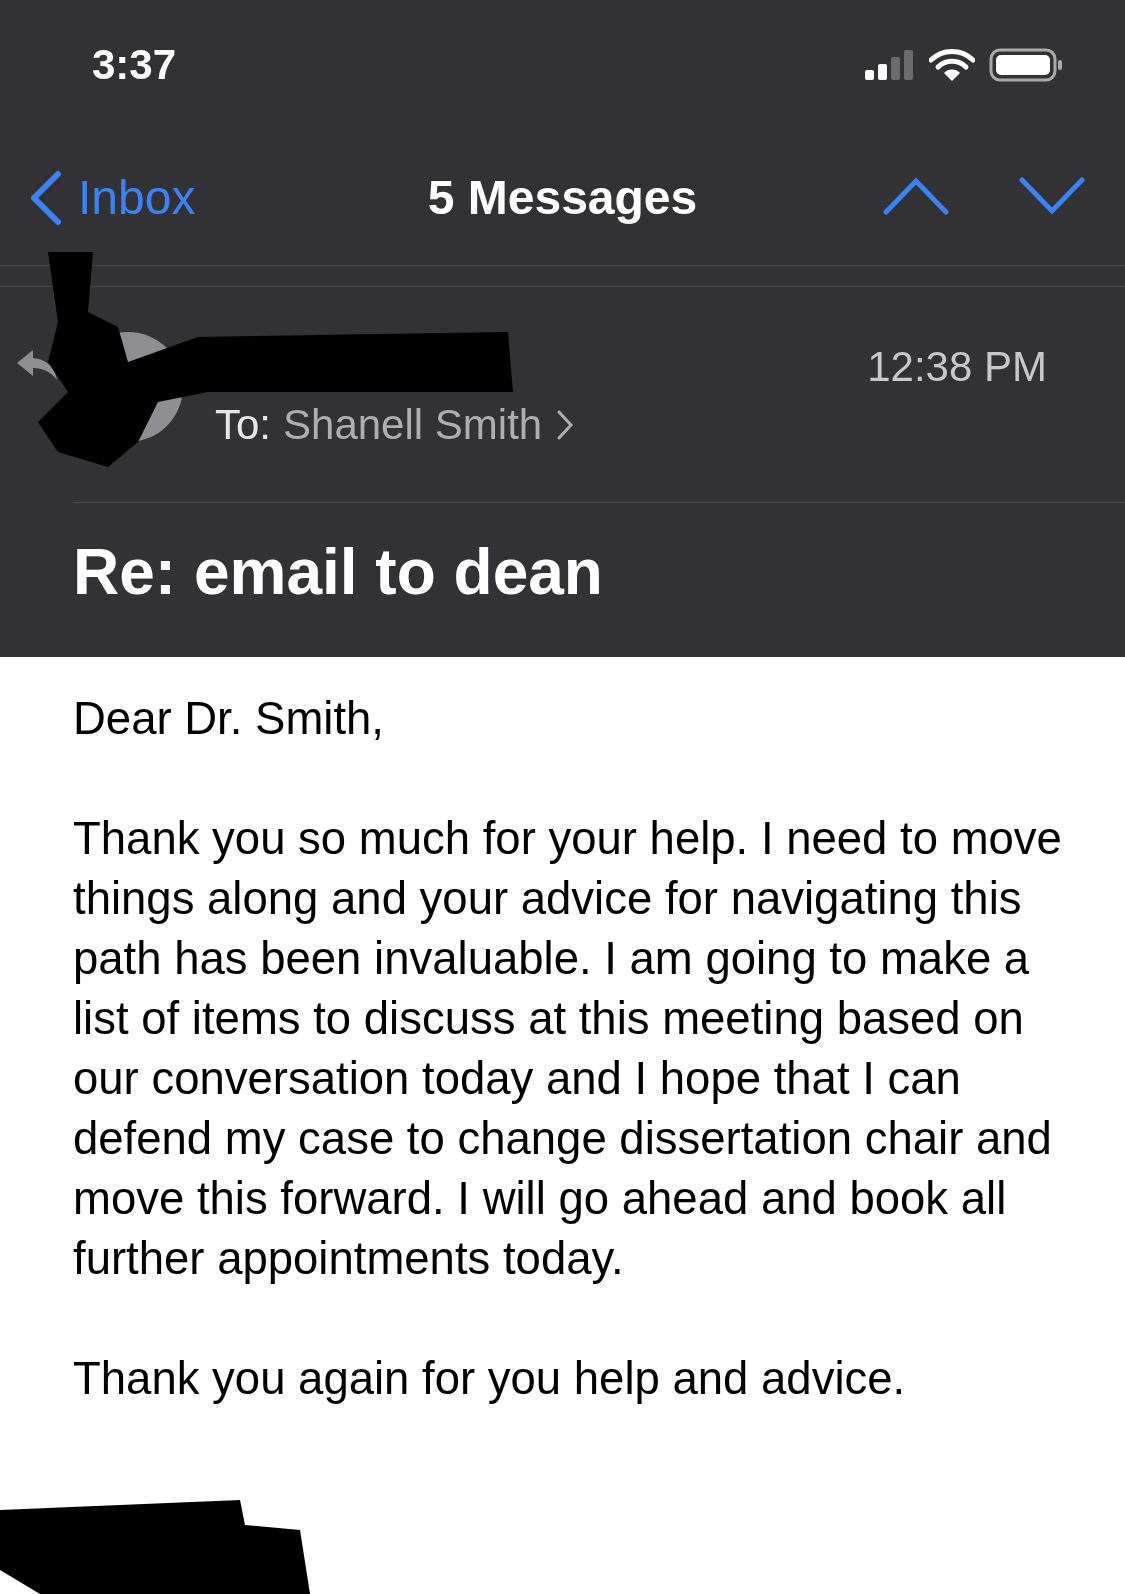 The width and height of the screenshot is (1125, 1594). Describe the element at coordinates (134, 65) in the screenshot. I see `status-time: 3:37` at that location.